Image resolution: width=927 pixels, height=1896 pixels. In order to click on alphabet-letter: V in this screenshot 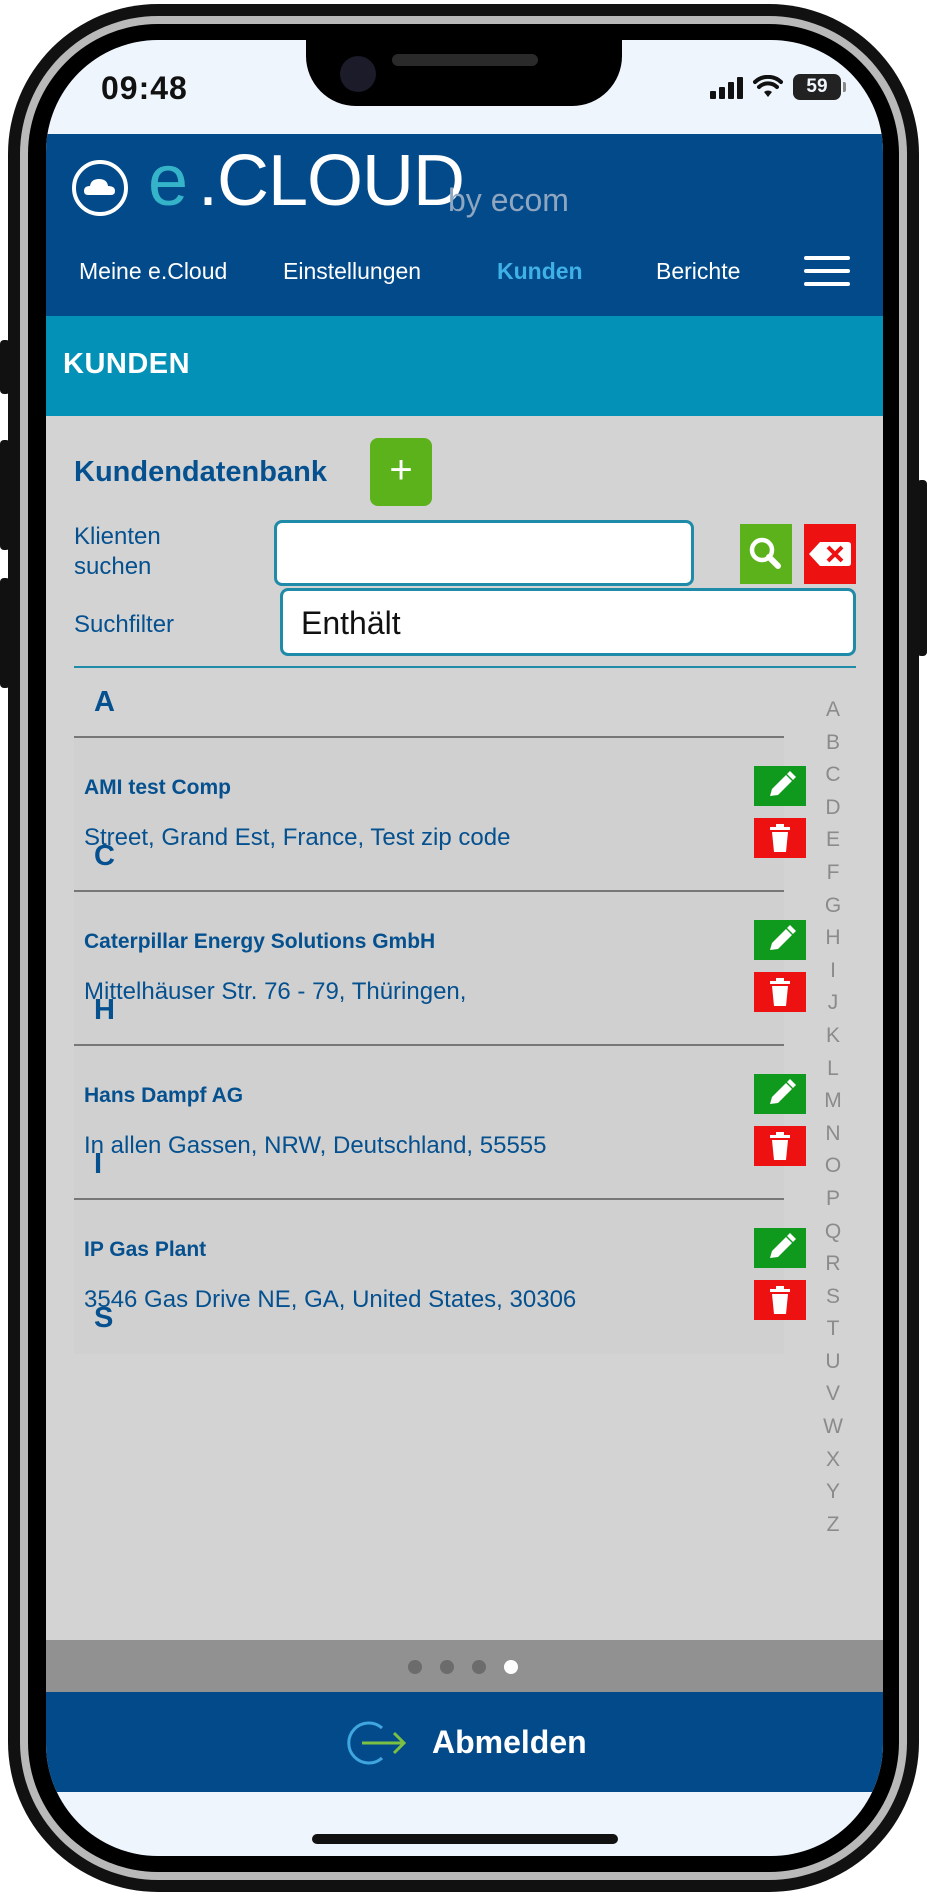, I will do `click(833, 1398)`.